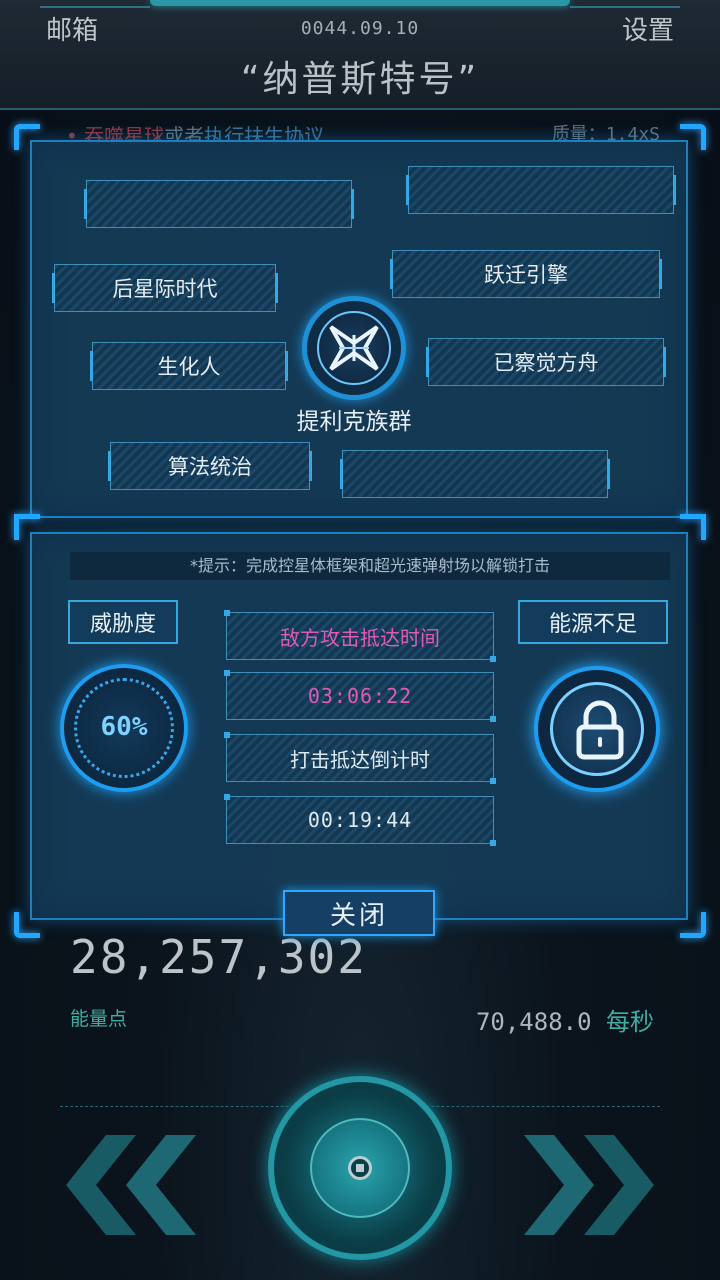  Describe the element at coordinates (210, 466) in the screenshot. I see `tech-slot-algorithm-rule: 算法统治` at that location.